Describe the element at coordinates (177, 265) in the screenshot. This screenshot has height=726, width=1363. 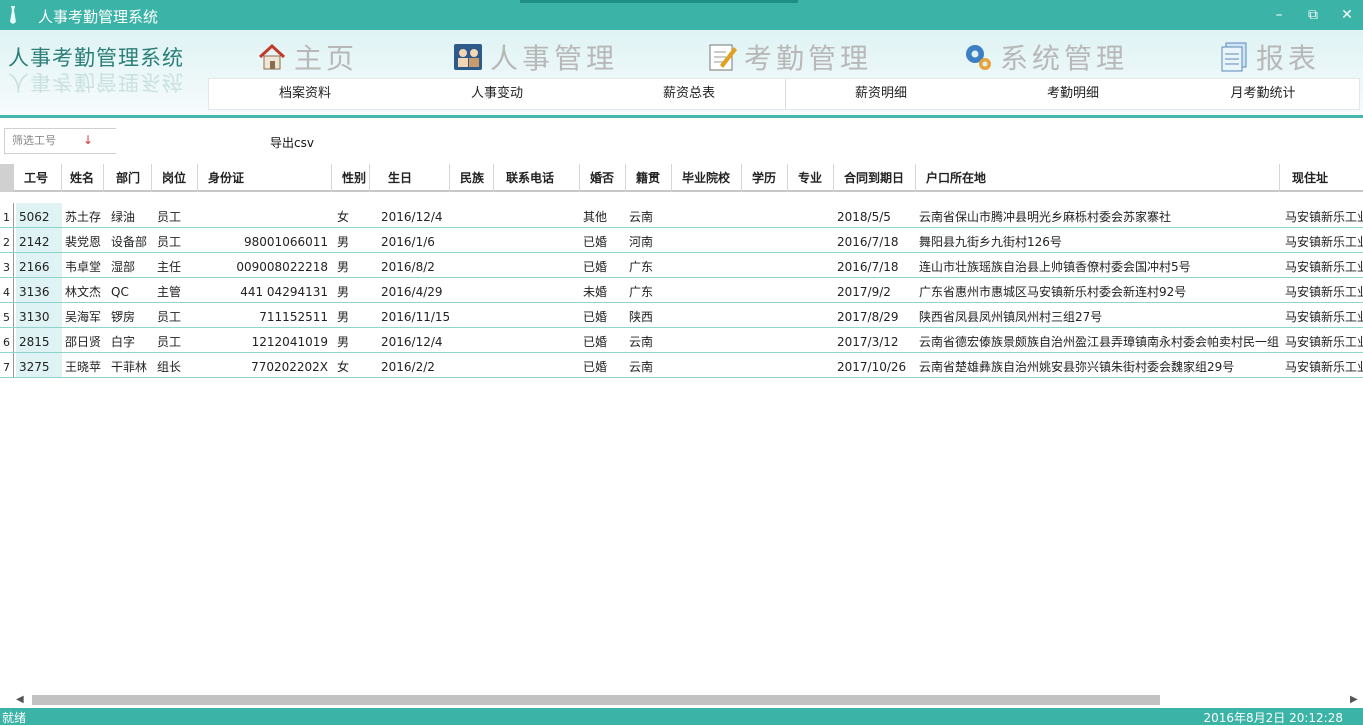
I see `cell-post: 主任` at that location.